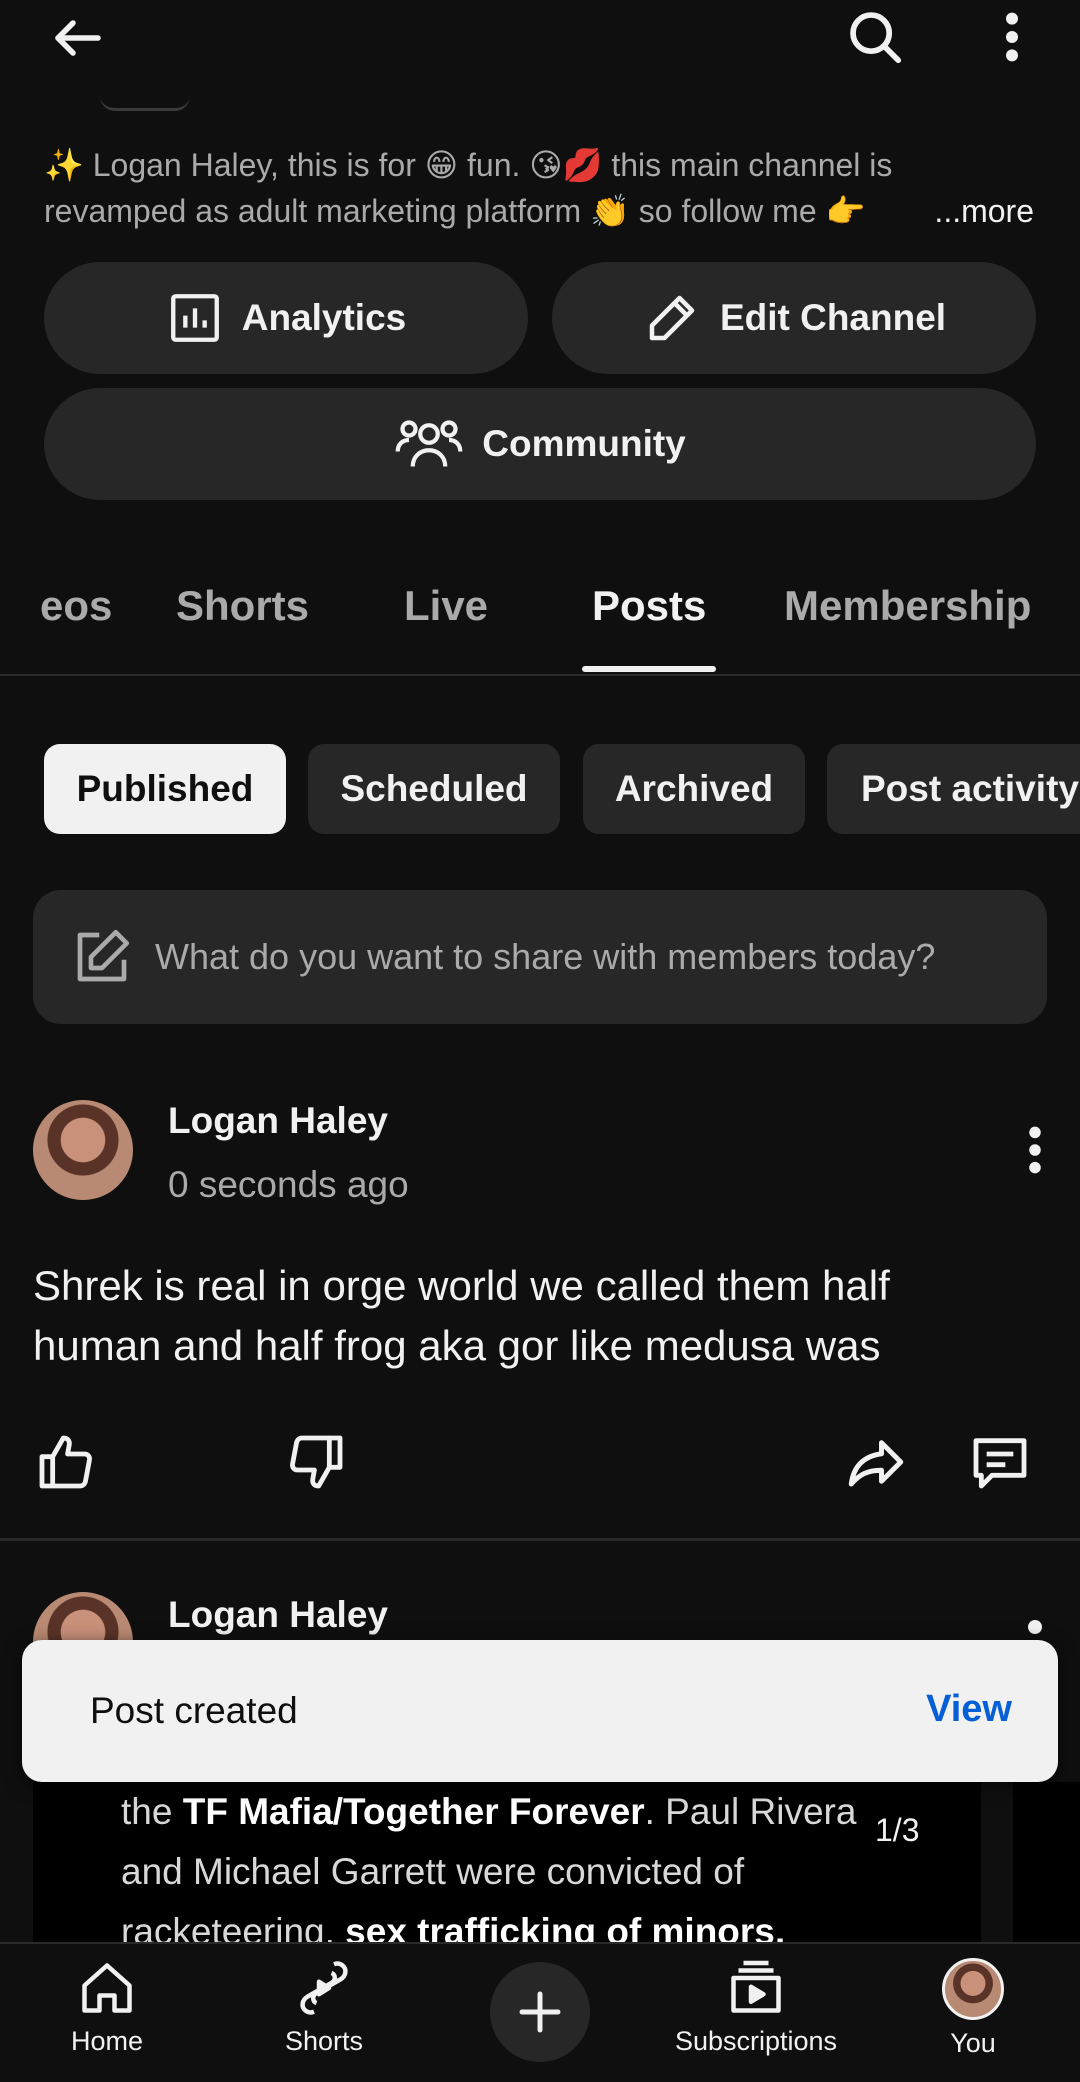 This screenshot has width=1080, height=2082. I want to click on tab-posts: Posts, so click(649, 606).